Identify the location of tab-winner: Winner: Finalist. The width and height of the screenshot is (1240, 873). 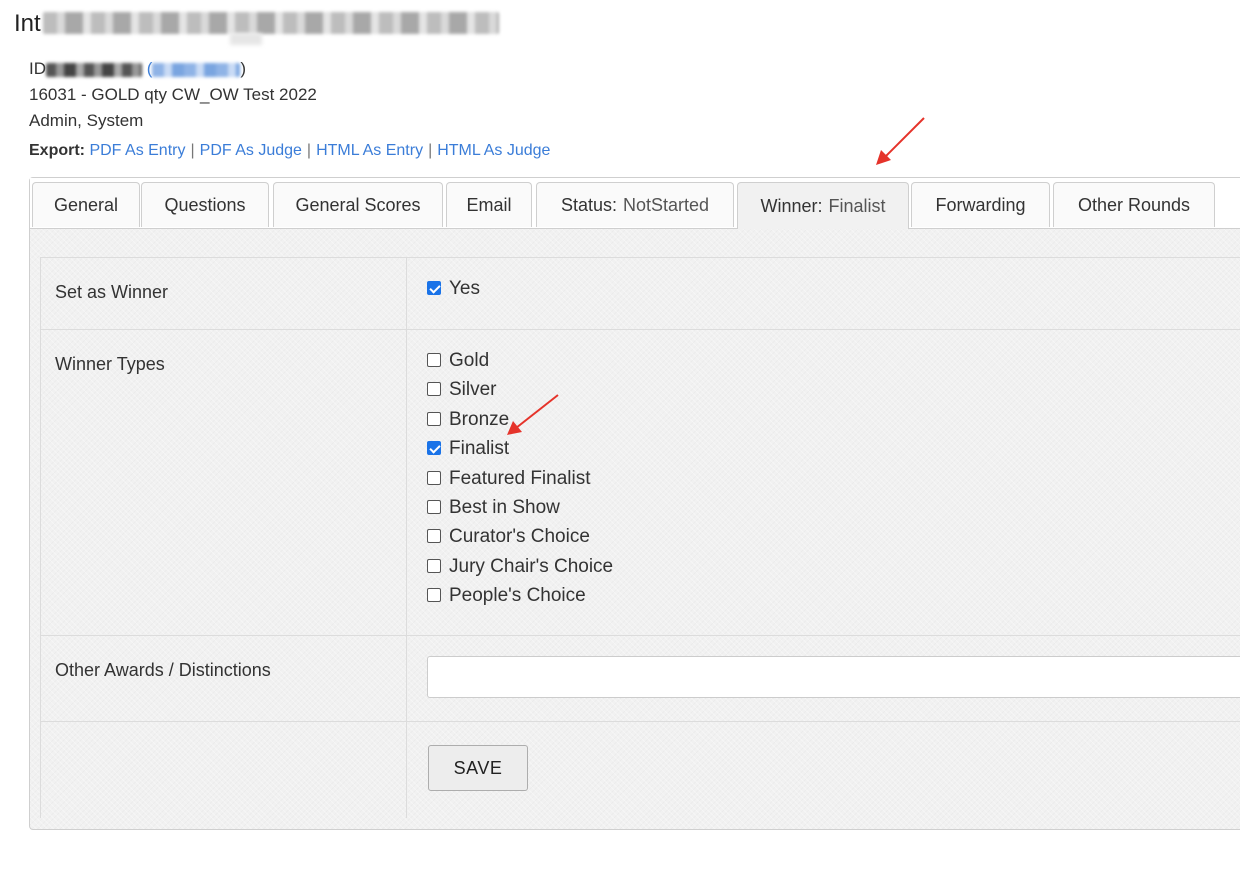
(823, 205).